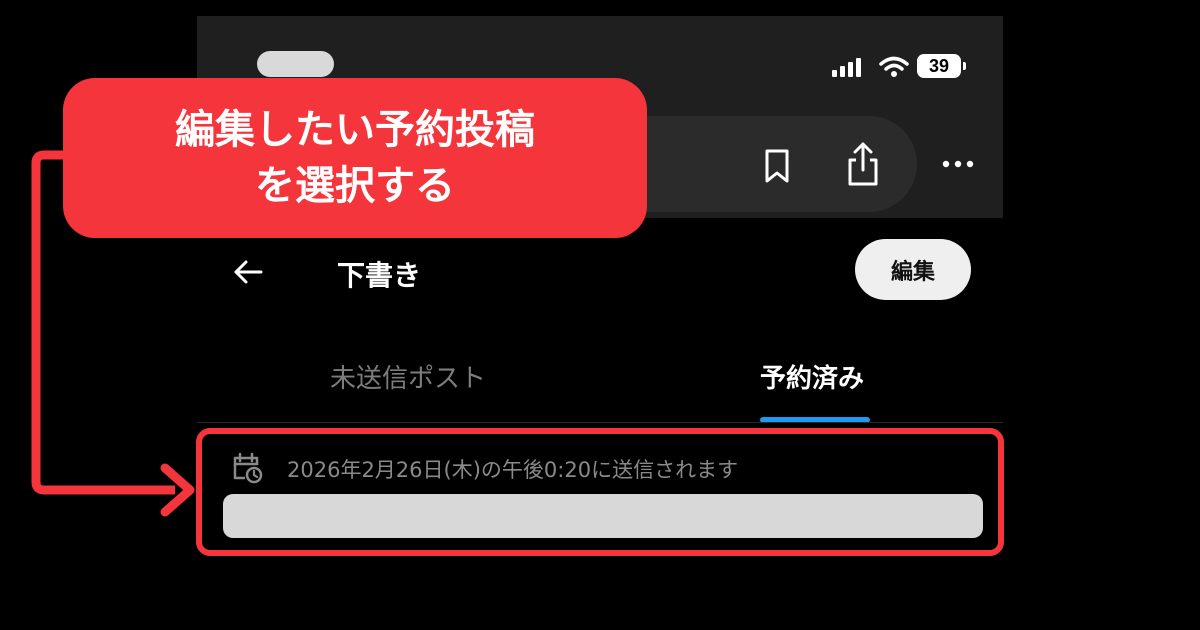 This screenshot has width=1200, height=630. I want to click on instruction-callout: 編集したい予約投稿 を選択する, so click(355, 158).